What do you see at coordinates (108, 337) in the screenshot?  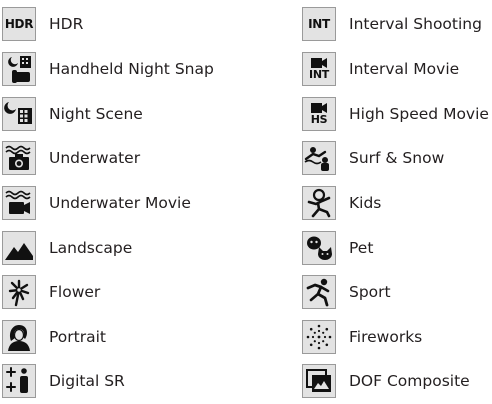 I see `list-item: Portrait` at bounding box center [108, 337].